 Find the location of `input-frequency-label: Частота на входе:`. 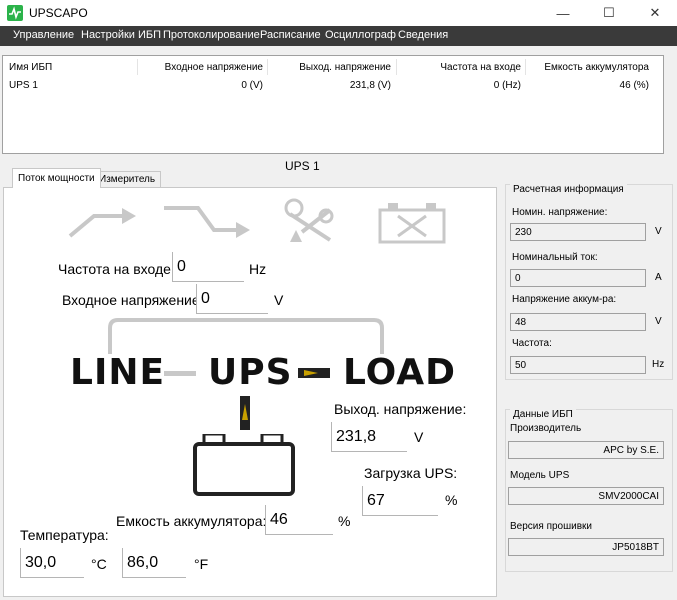

input-frequency-label: Частота на входе: is located at coordinates (116, 269).